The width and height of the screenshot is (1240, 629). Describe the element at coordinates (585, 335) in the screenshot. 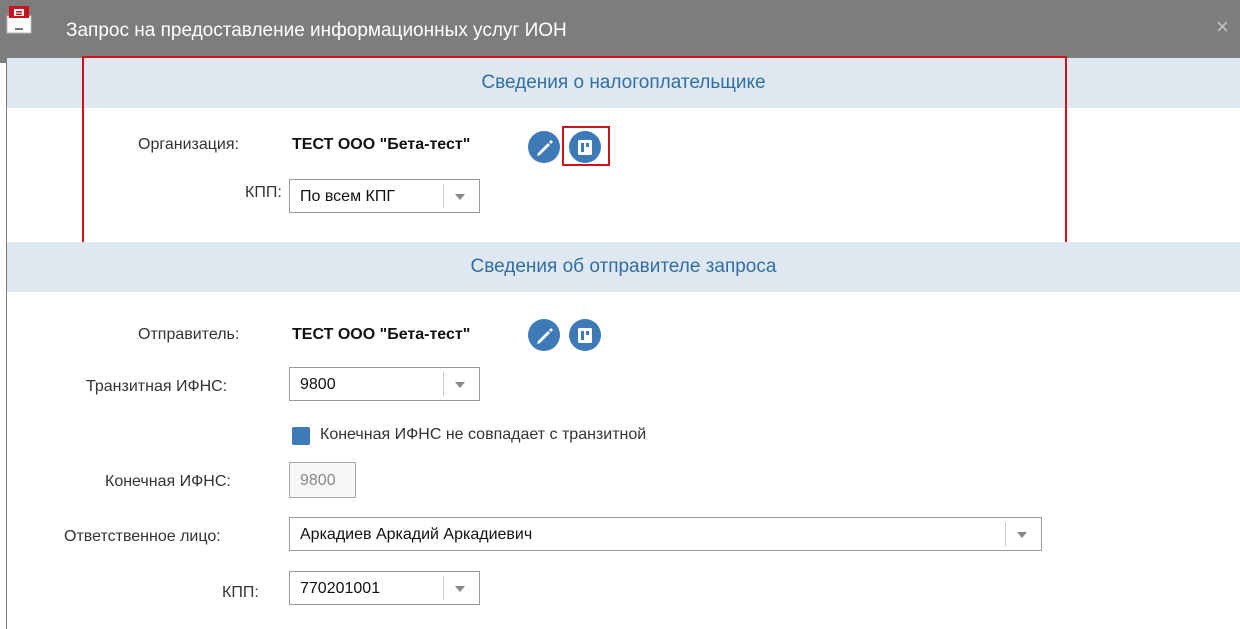

I see `card-icon` at that location.